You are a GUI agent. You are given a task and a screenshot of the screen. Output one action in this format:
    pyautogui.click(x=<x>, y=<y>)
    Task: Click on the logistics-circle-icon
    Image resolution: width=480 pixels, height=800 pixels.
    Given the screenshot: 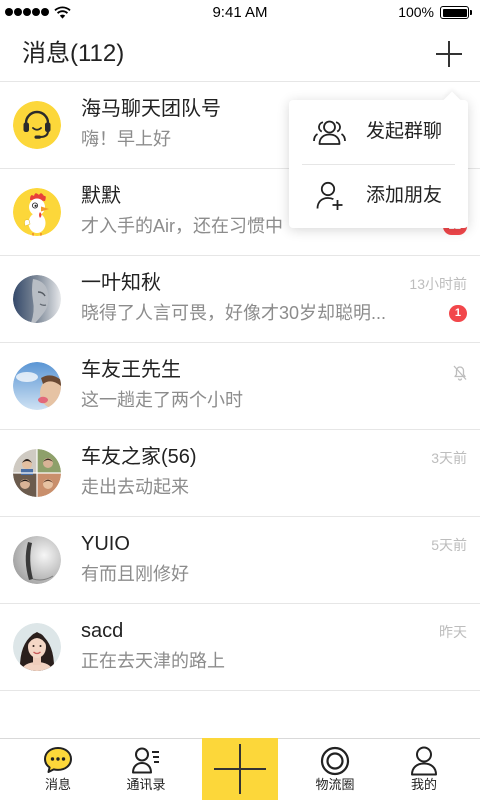 What is the action you would take?
    pyautogui.click(x=335, y=761)
    